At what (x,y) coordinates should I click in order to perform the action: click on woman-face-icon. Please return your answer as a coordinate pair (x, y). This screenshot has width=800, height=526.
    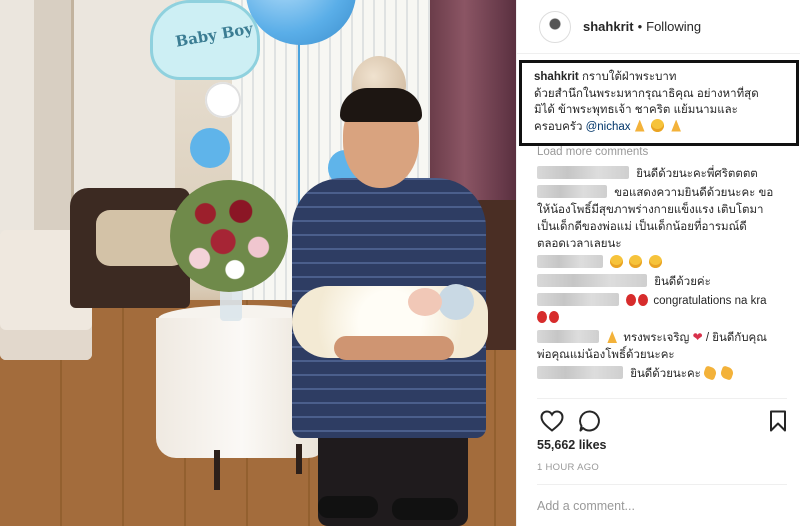
    Looking at the image, I should click on (657, 125).